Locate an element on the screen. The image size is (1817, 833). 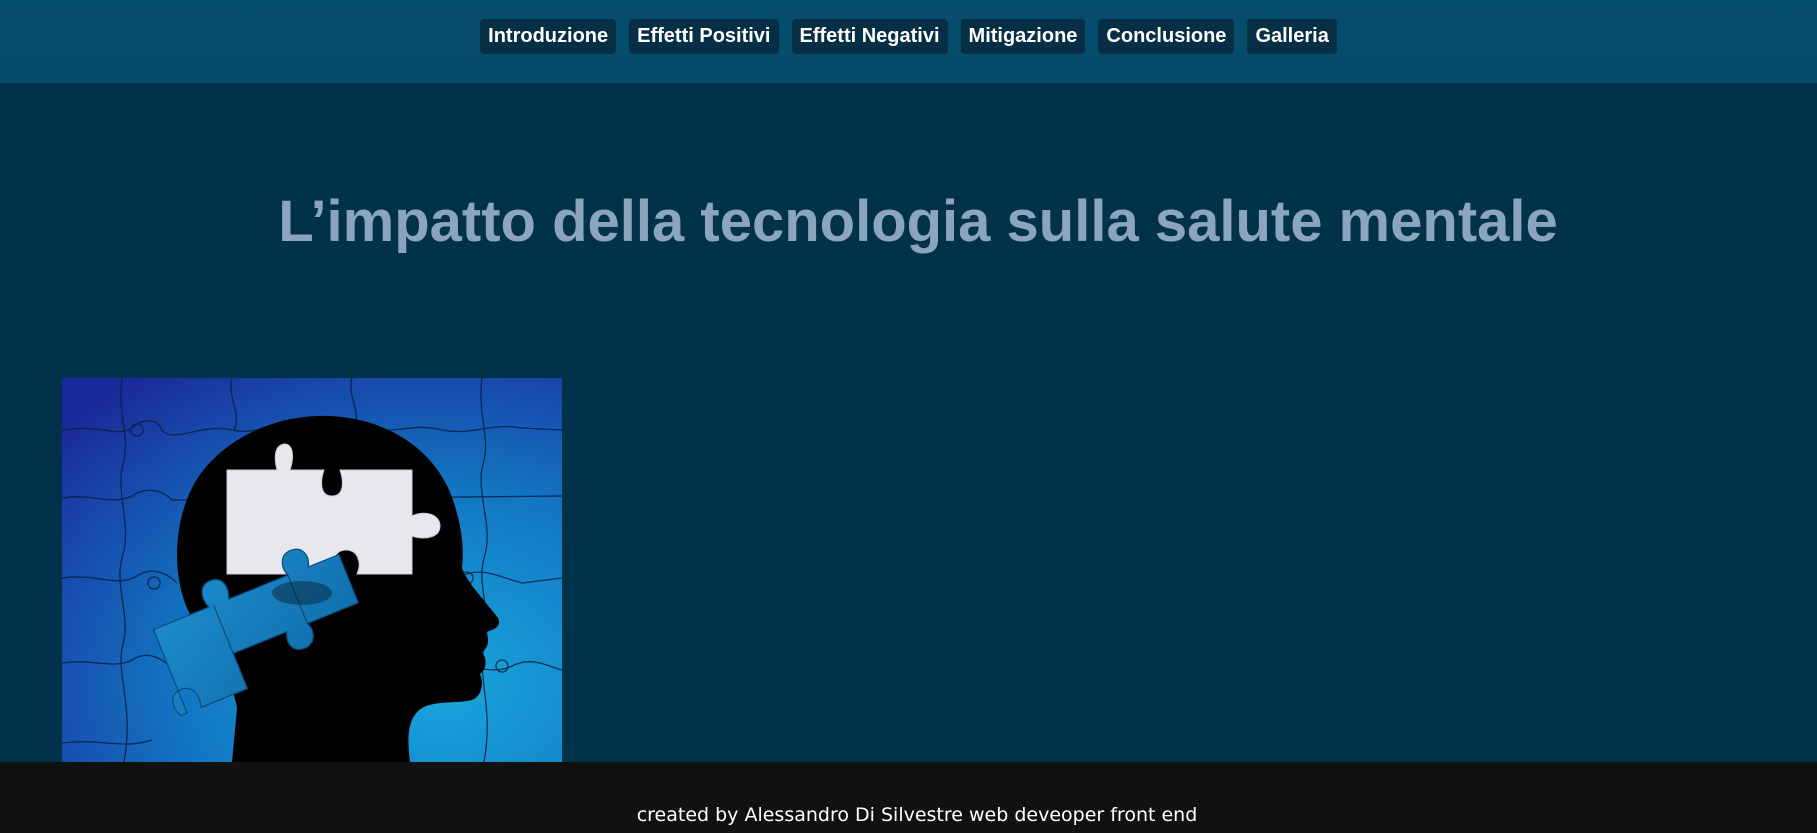
nav-link-galleria: Galleria is located at coordinates (1292, 36).